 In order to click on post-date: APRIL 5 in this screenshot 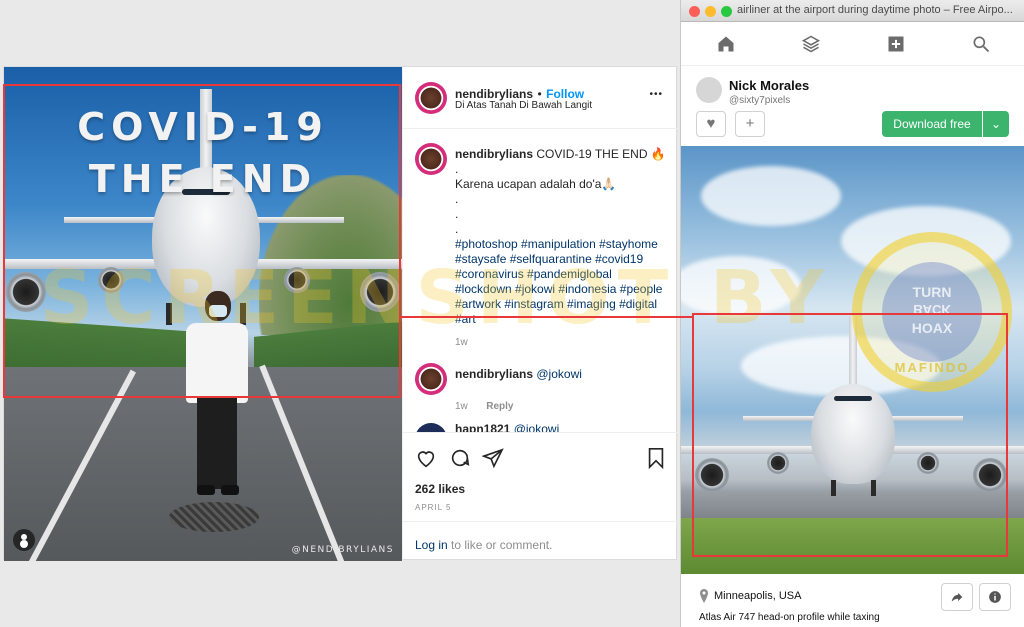, I will do `click(433, 507)`.